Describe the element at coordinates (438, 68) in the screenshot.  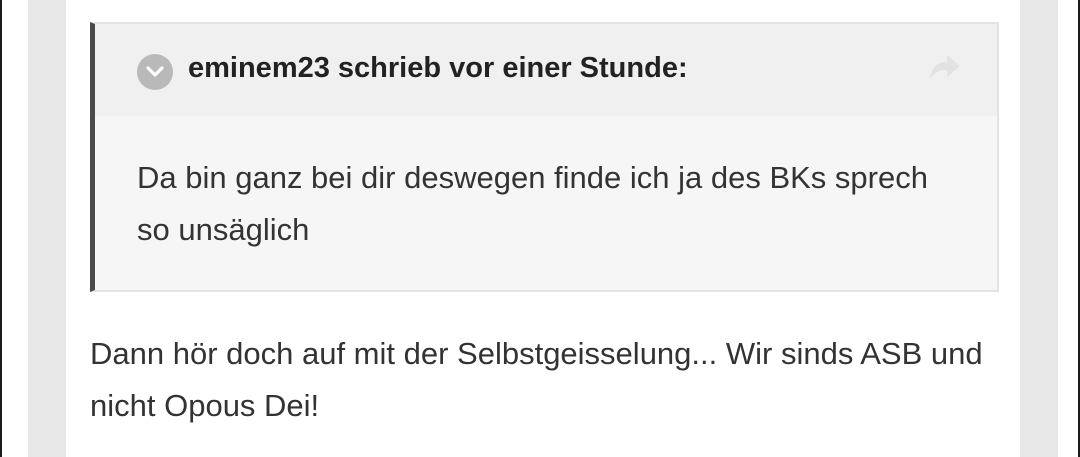
I see `quote-author-line: eminem23 schrieb vor einer Stunde:` at that location.